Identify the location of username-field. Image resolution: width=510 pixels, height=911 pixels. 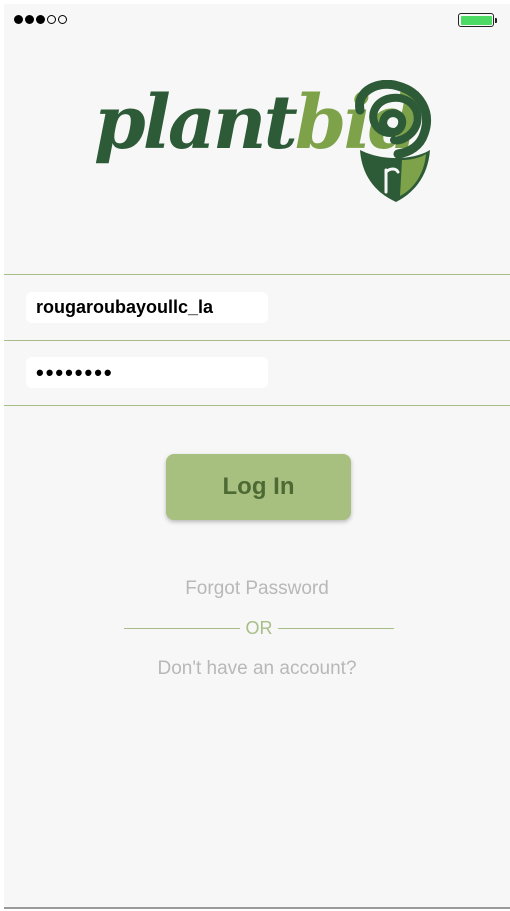
(147, 307).